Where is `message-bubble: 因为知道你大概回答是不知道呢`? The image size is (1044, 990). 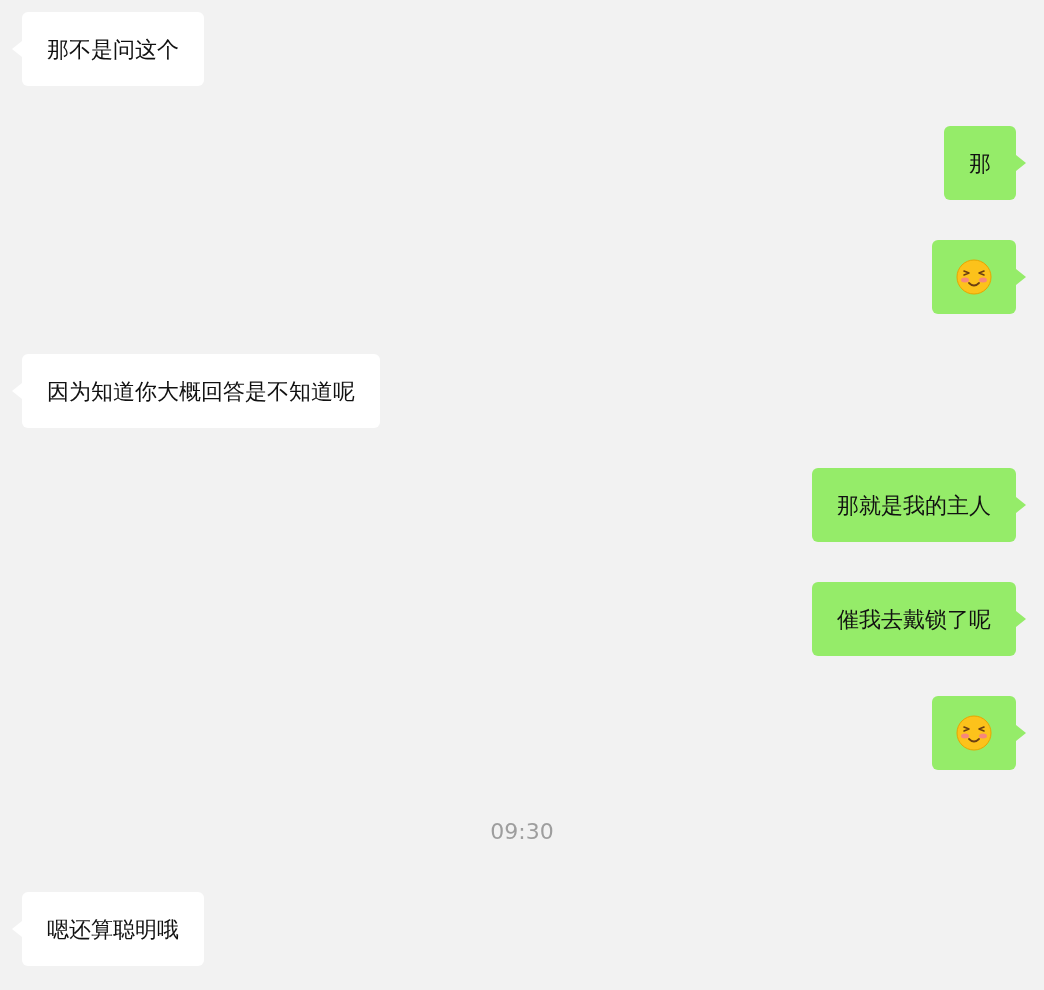
message-bubble: 因为知道你大概回答是不知道呢 is located at coordinates (201, 391).